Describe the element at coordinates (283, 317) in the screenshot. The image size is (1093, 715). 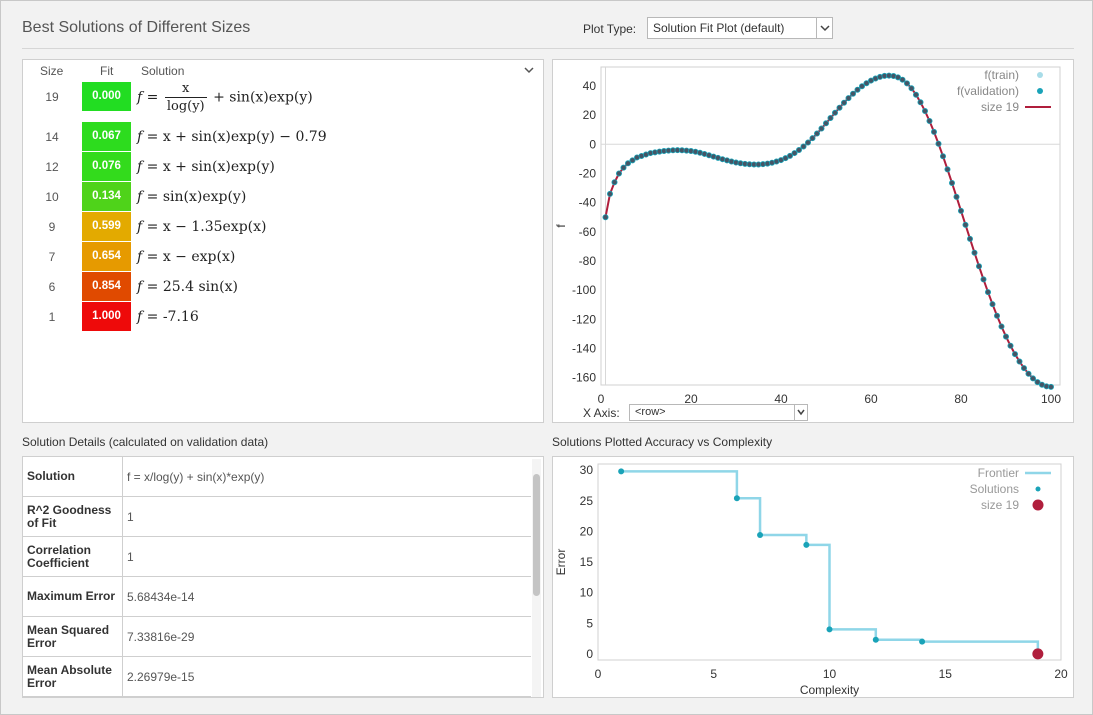
I see `solution-row-size-1: 1 1.000 f = -7.16` at that location.